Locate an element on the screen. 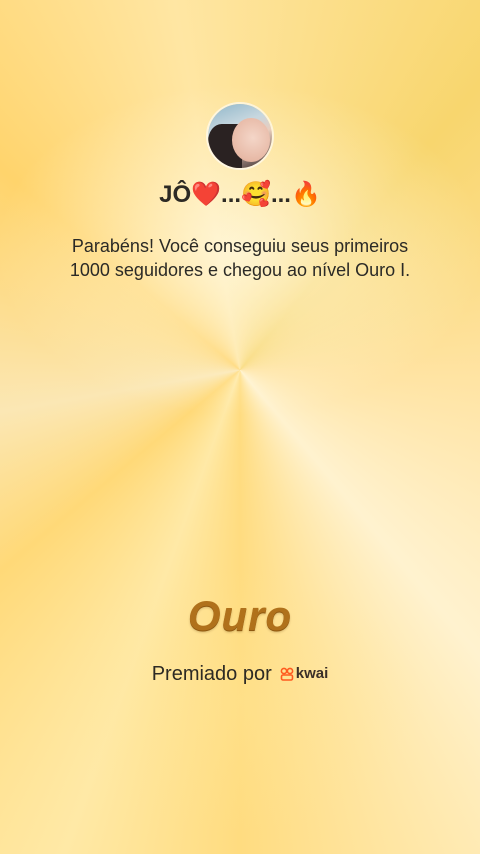  sponsor-label: Premiado por is located at coordinates (211, 674).